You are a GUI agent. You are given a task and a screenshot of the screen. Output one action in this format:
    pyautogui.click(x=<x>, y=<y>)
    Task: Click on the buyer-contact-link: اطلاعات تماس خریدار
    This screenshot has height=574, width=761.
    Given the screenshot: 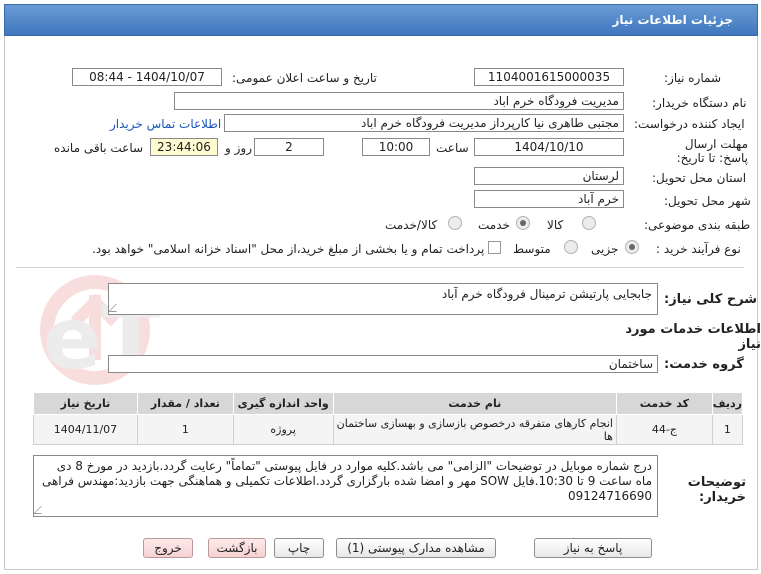 What is the action you would take?
    pyautogui.click(x=165, y=124)
    